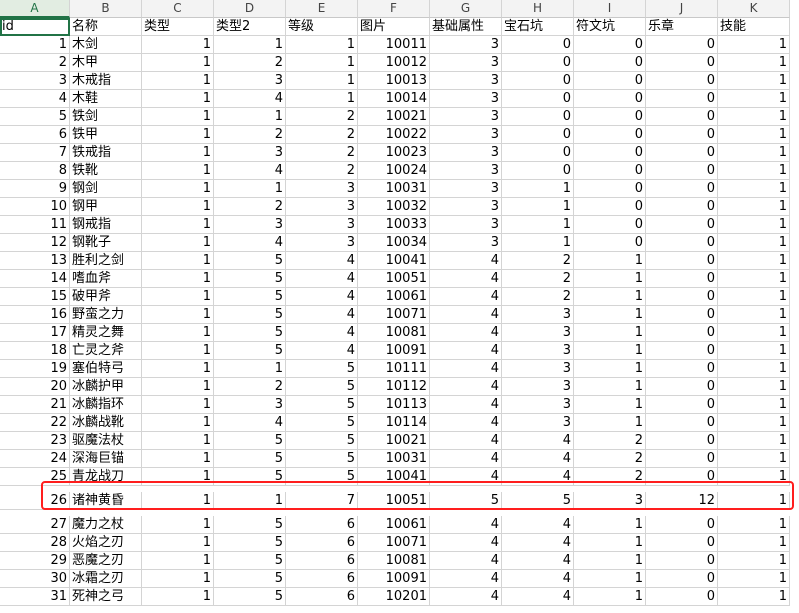 This screenshot has height=613, width=799. I want to click on table-cell: 10081, so click(394, 561).